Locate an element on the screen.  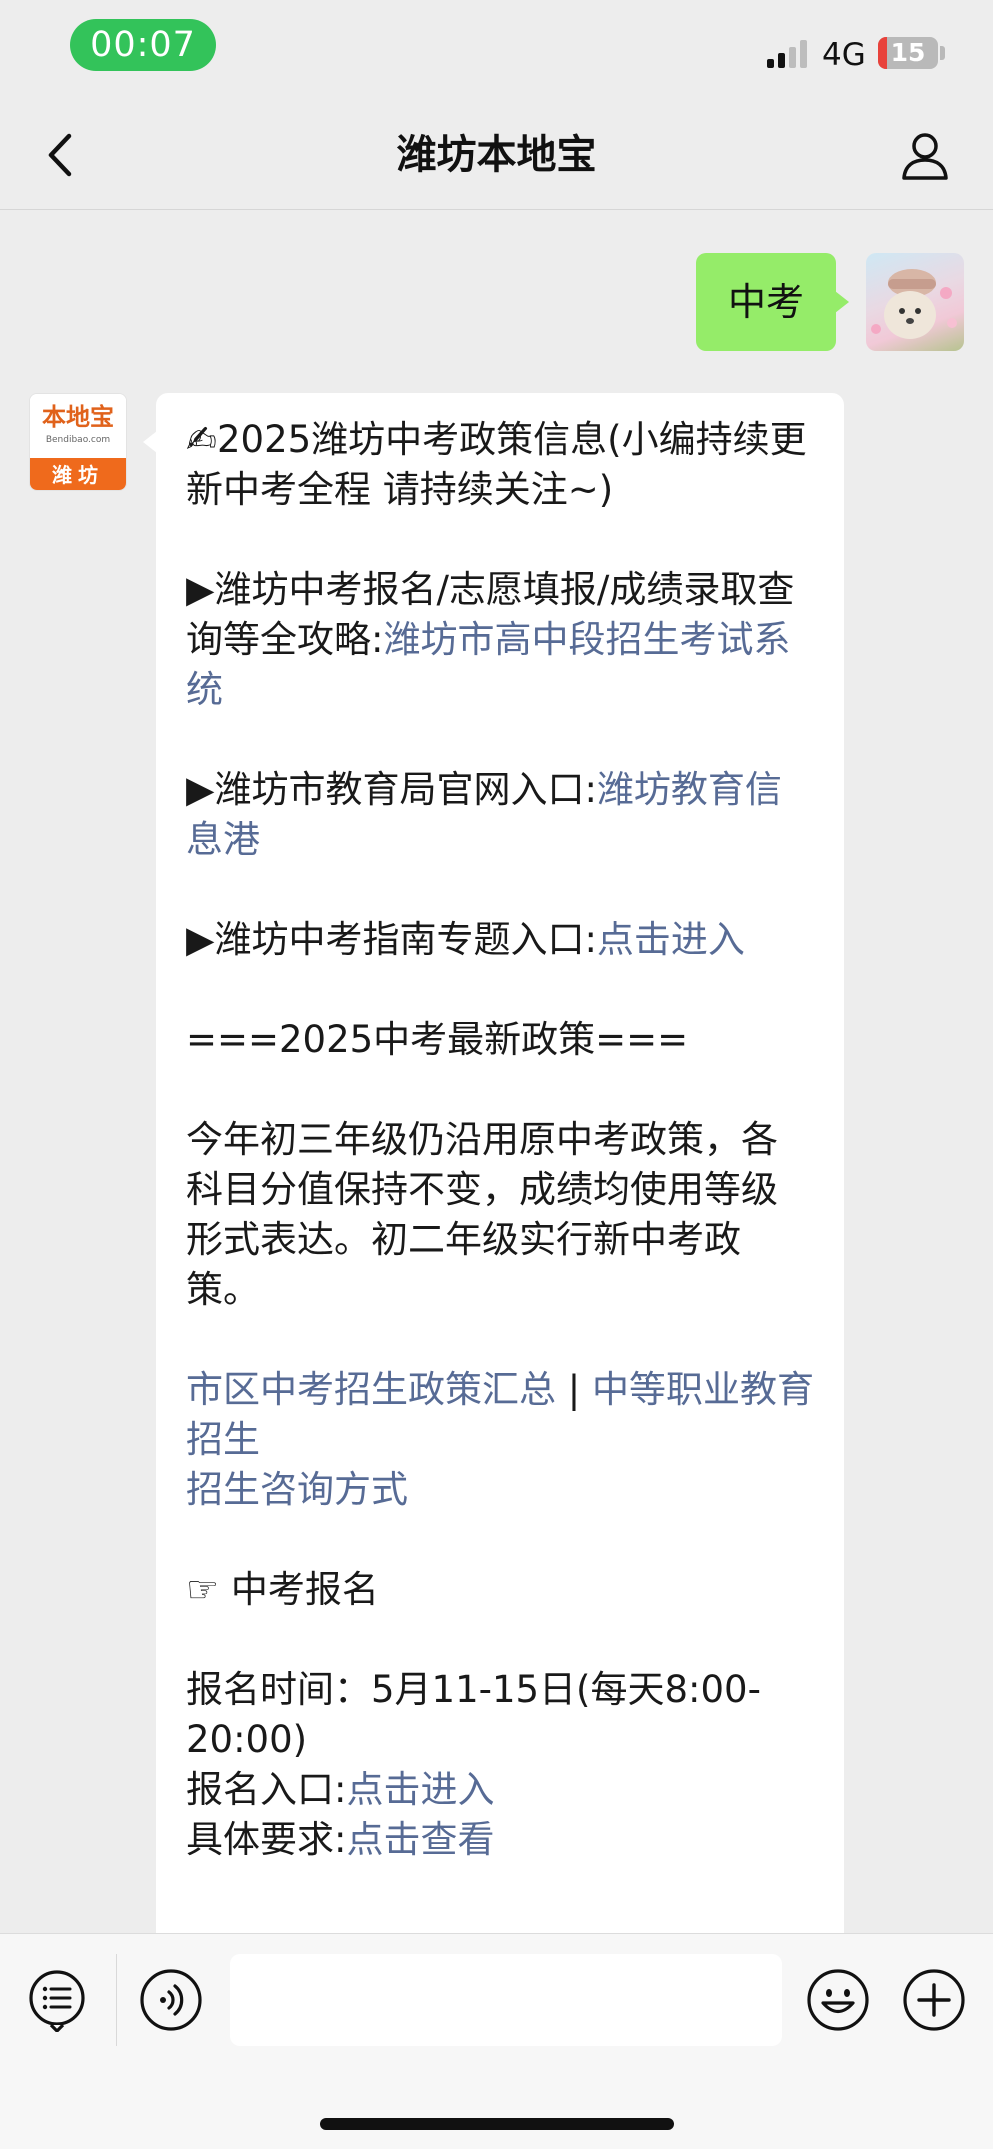
signup-heading: ☞ 中考报名 is located at coordinates (282, 1589).